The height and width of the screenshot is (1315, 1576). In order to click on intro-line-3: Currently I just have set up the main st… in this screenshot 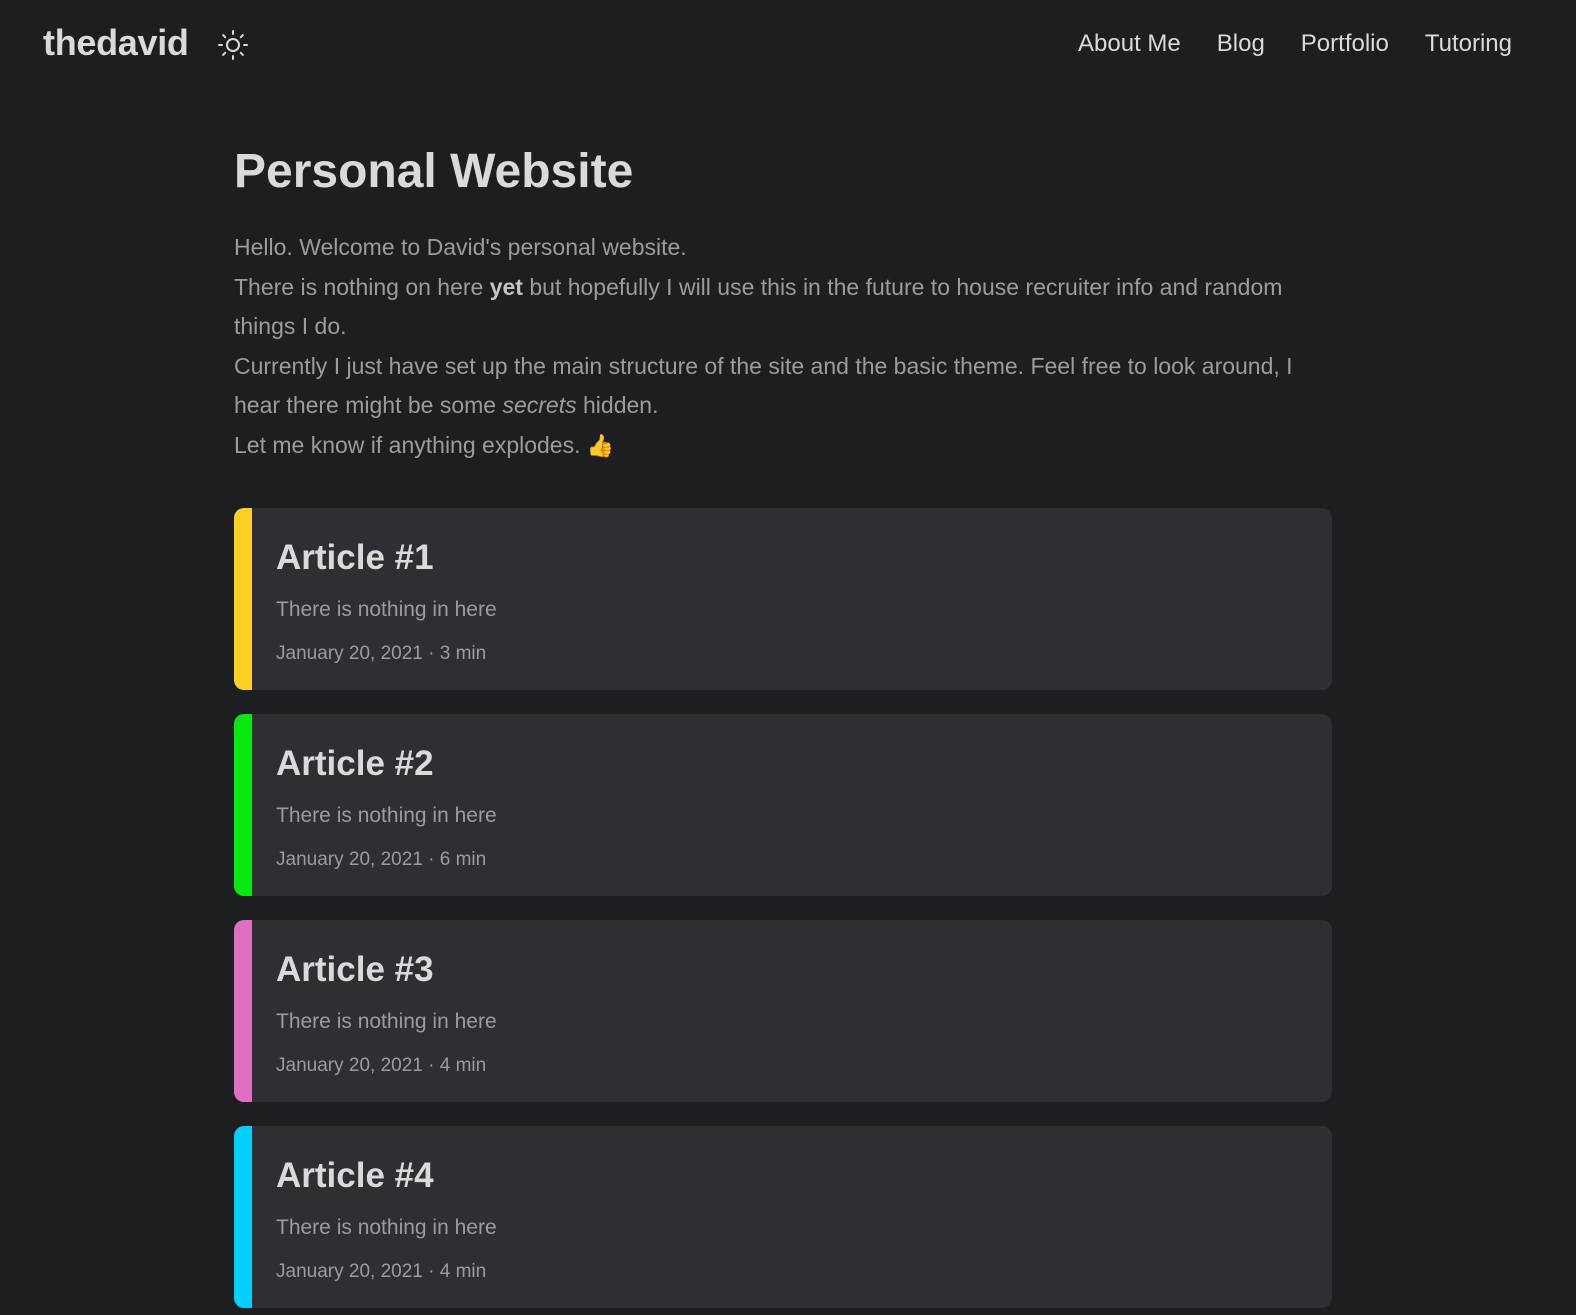, I will do `click(783, 386)`.